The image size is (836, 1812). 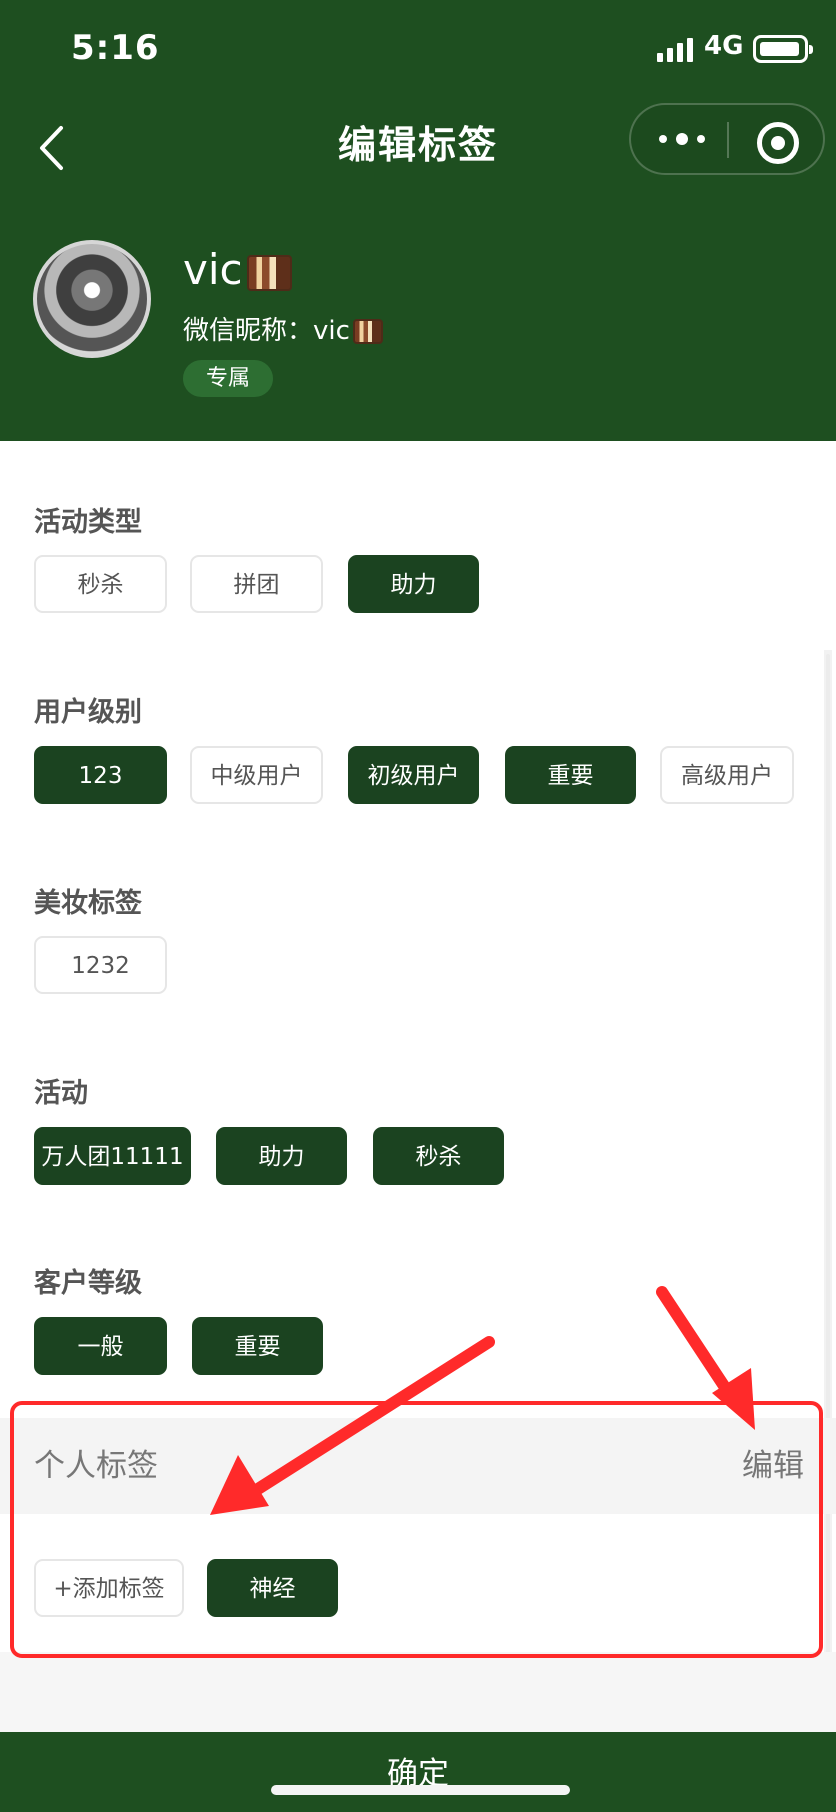 What do you see at coordinates (88, 522) in the screenshot?
I see `section-title-activity-type: 活动类型` at bounding box center [88, 522].